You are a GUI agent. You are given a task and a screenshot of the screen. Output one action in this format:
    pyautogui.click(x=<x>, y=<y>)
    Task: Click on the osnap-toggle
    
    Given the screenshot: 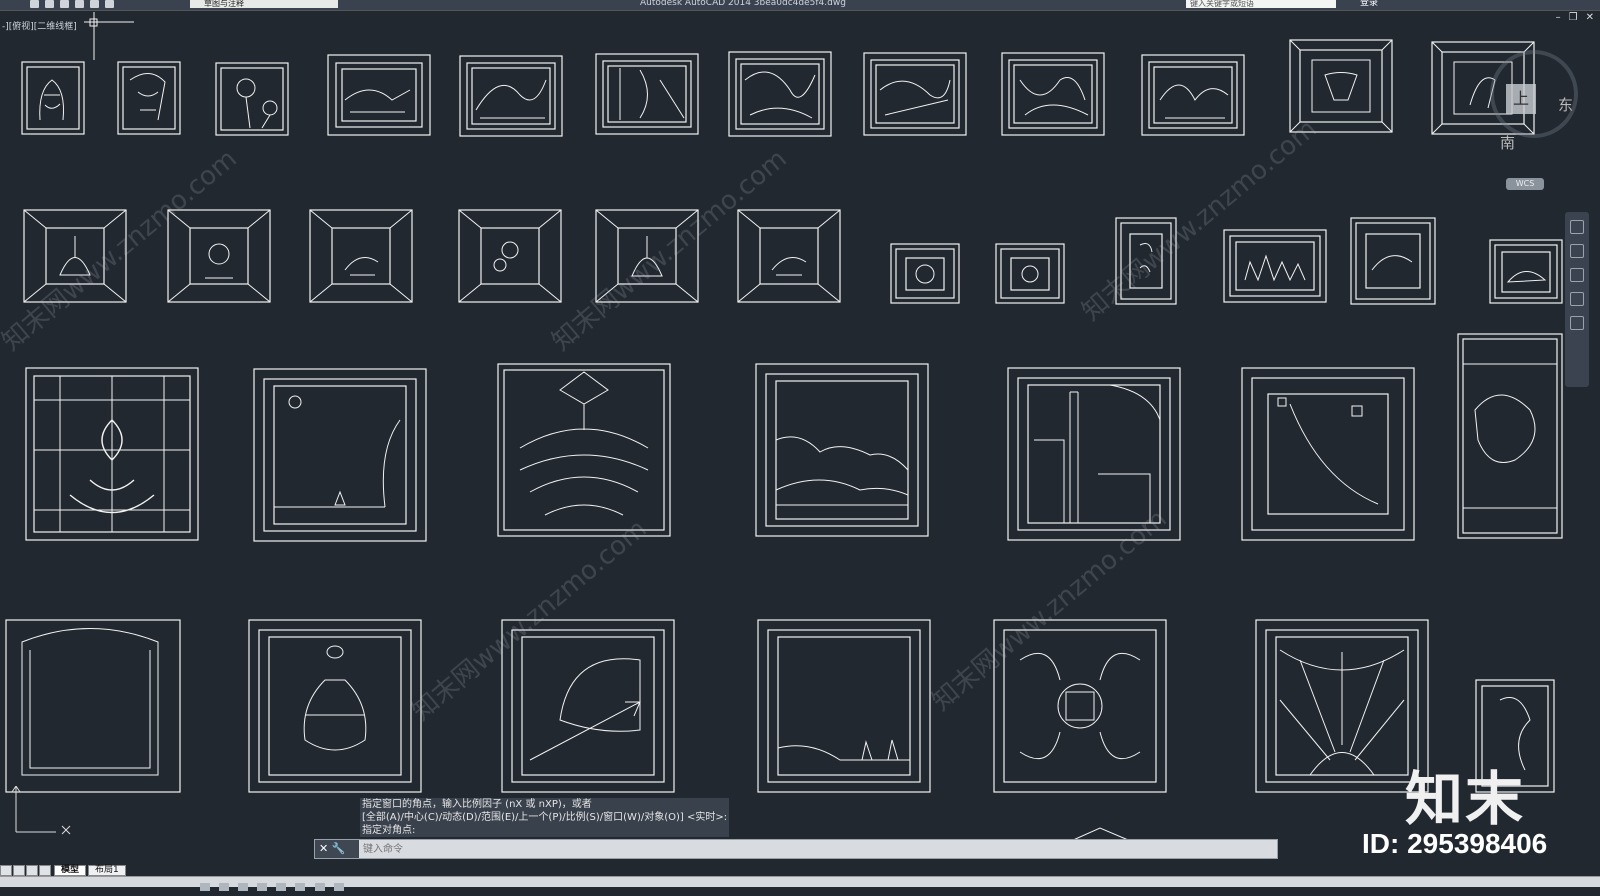 What is the action you would take?
    pyautogui.click(x=281, y=887)
    